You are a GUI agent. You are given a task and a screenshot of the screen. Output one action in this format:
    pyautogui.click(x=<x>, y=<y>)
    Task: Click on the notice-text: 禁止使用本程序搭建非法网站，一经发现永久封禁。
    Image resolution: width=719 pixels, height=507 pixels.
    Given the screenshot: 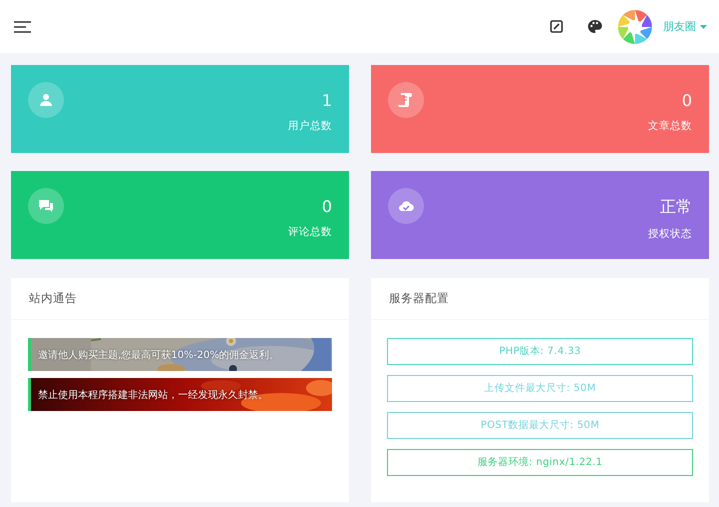 What is the action you would take?
    pyautogui.click(x=152, y=395)
    